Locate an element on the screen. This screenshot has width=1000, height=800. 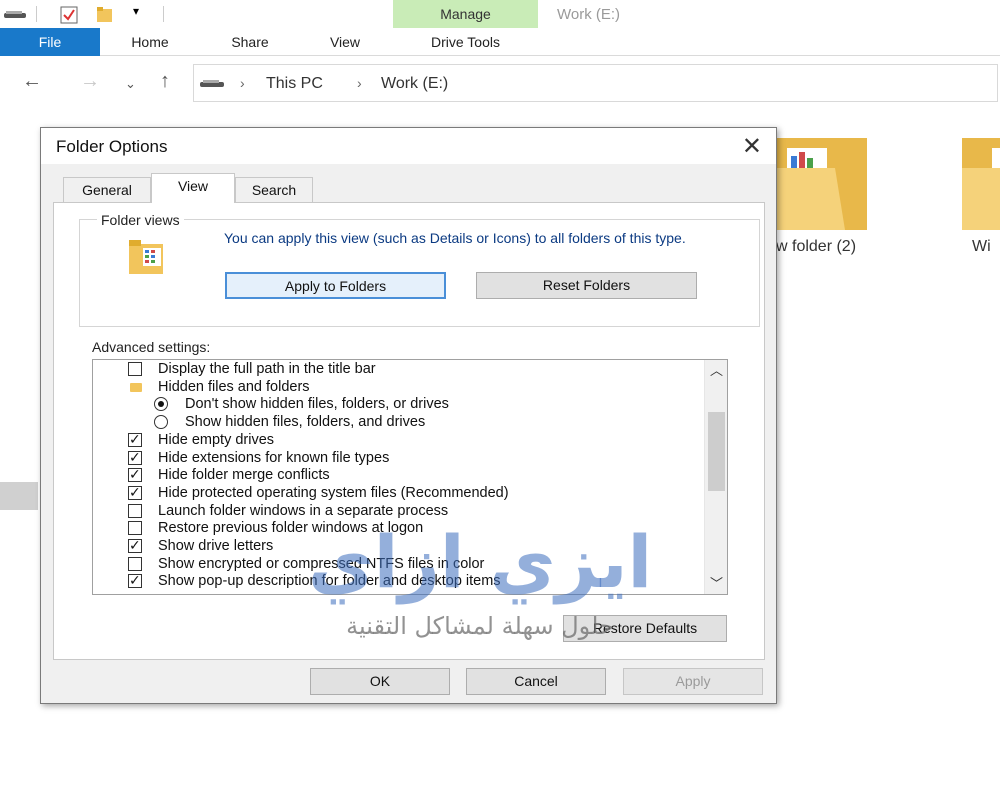
scroll-up-chevron-icon: ︿ is located at coordinates (716, 369).